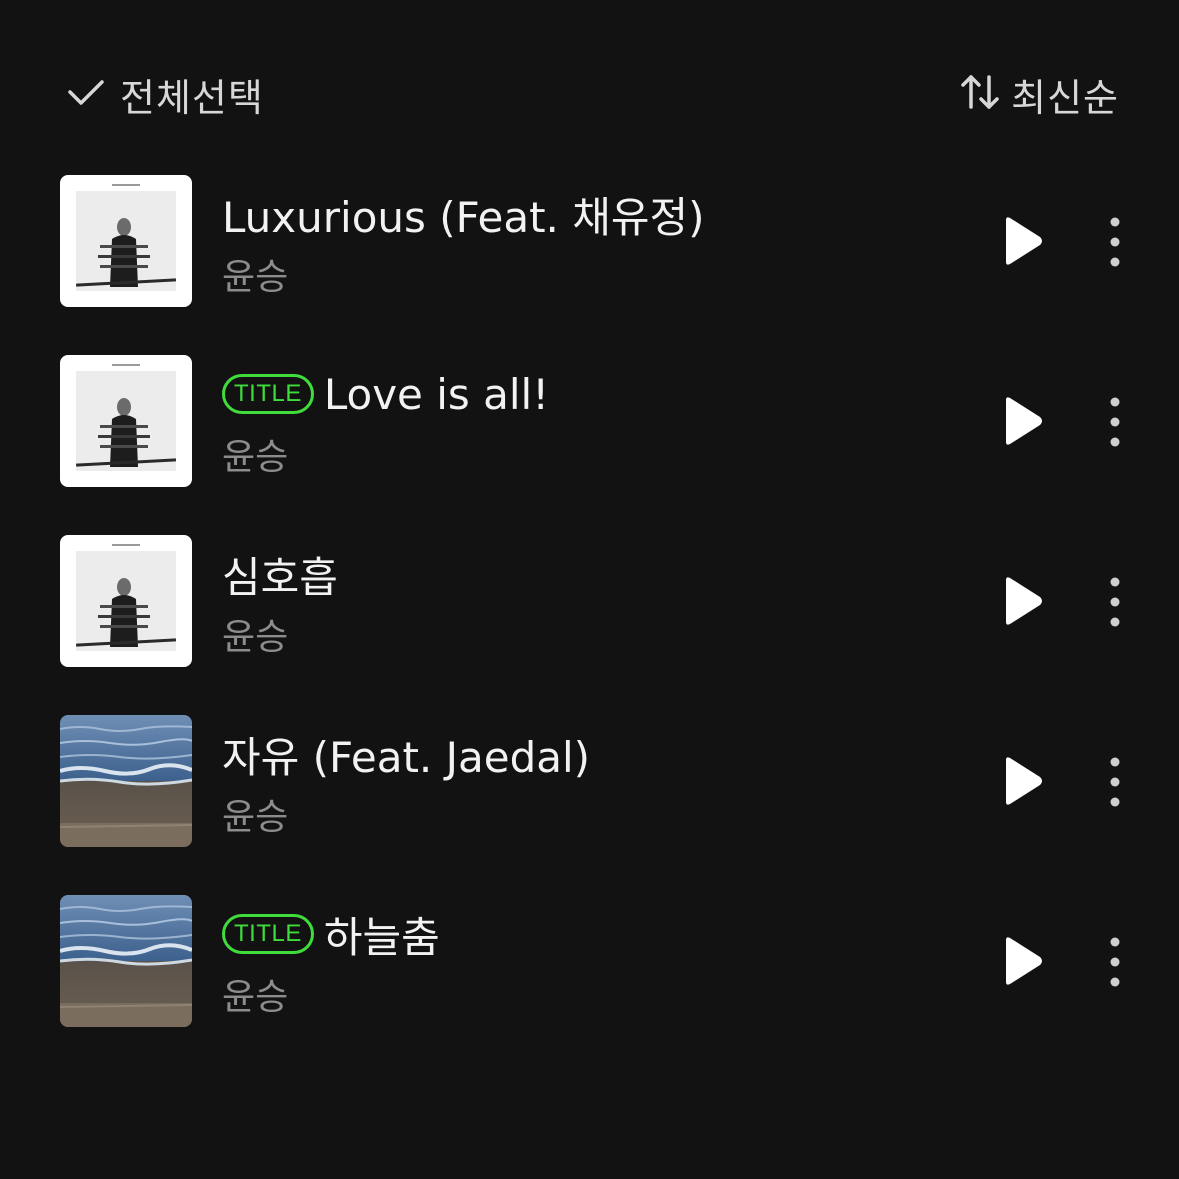  I want to click on track-title: Love is all!, so click(436, 394).